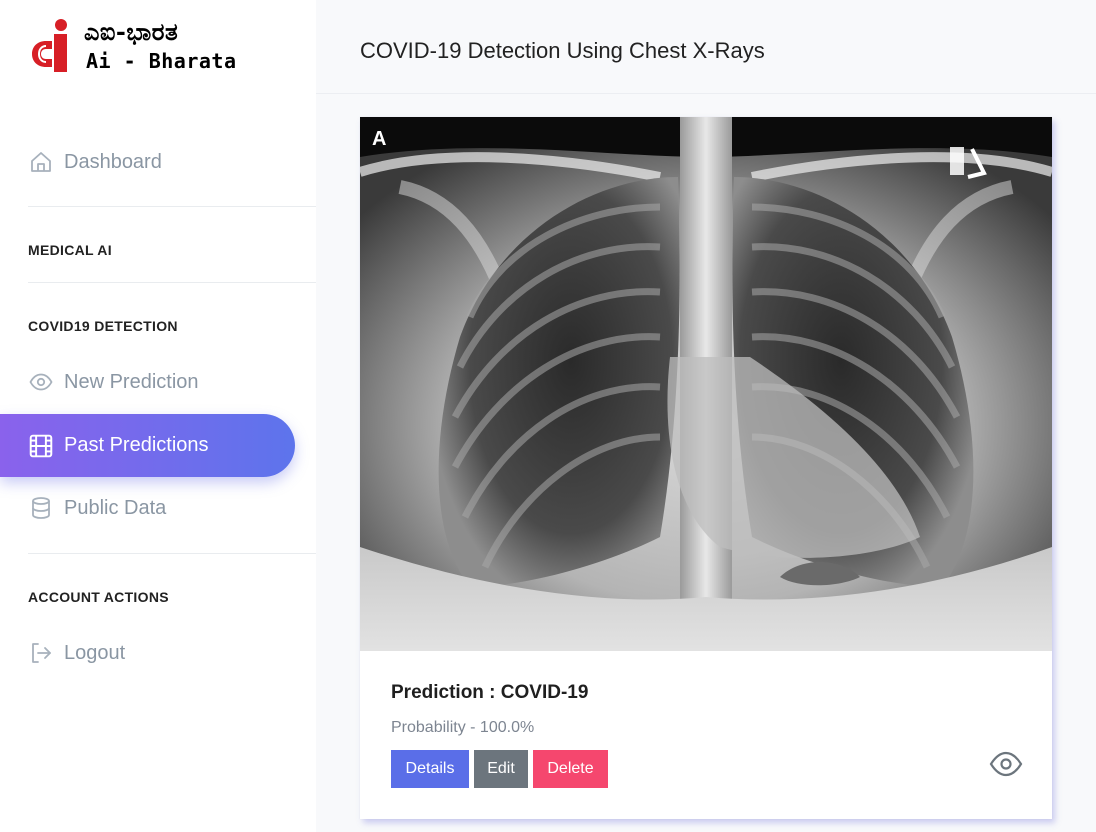 The height and width of the screenshot is (832, 1096). Describe the element at coordinates (41, 382) in the screenshot. I see `eye-icon` at that location.